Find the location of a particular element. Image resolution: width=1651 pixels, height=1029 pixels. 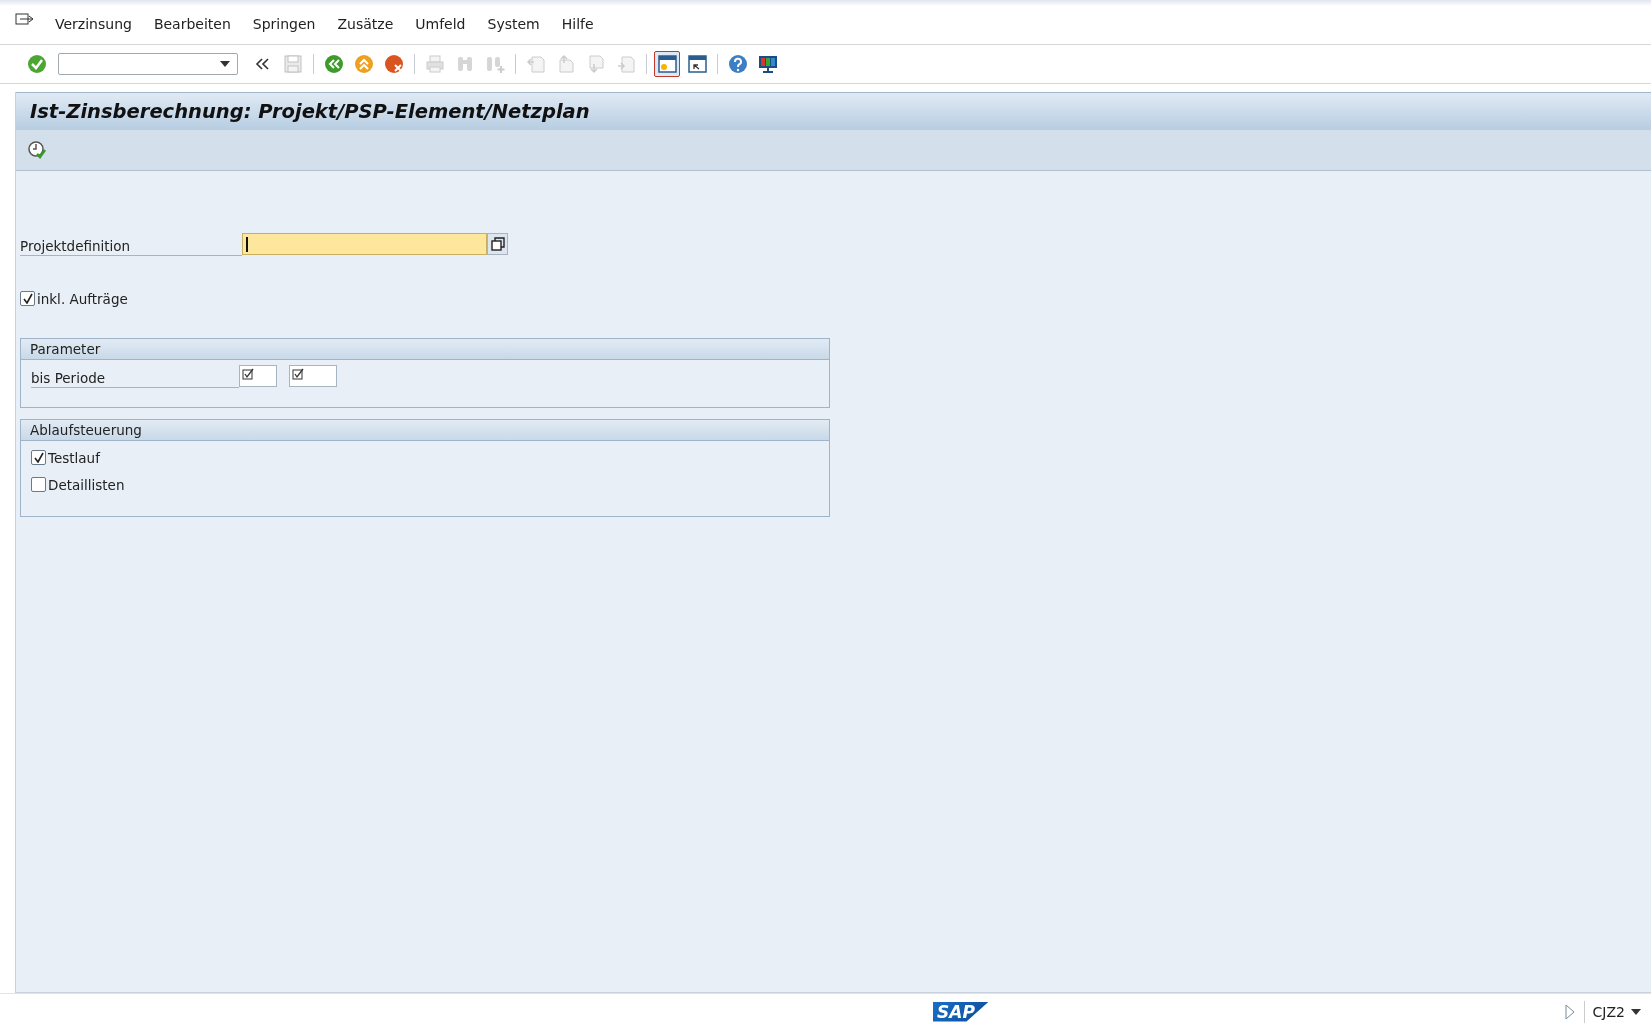

menu-item: Umfeld is located at coordinates (440, 24).